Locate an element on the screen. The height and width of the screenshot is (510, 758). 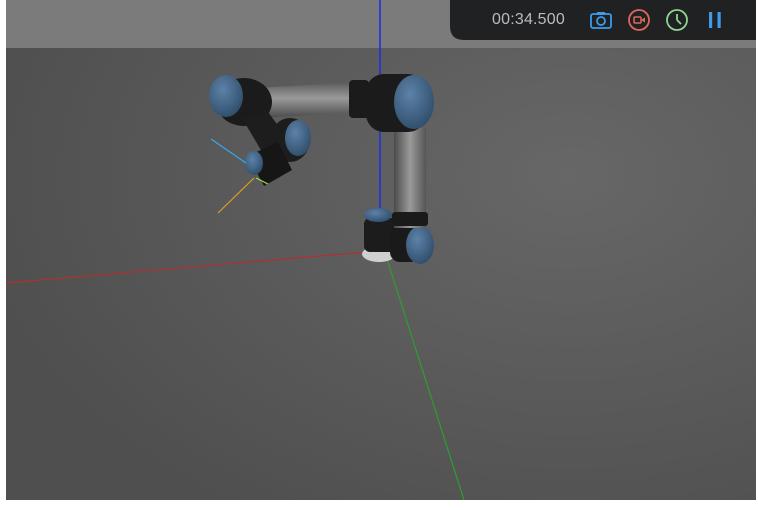
record-button is located at coordinates (639, 20).